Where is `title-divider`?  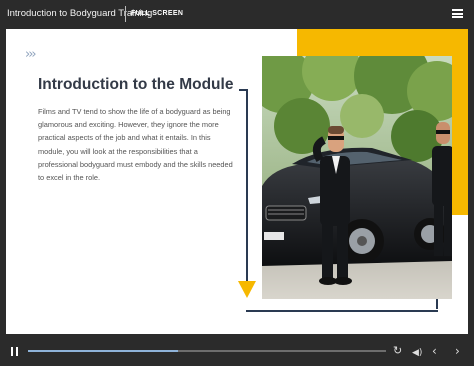 title-divider is located at coordinates (125, 14).